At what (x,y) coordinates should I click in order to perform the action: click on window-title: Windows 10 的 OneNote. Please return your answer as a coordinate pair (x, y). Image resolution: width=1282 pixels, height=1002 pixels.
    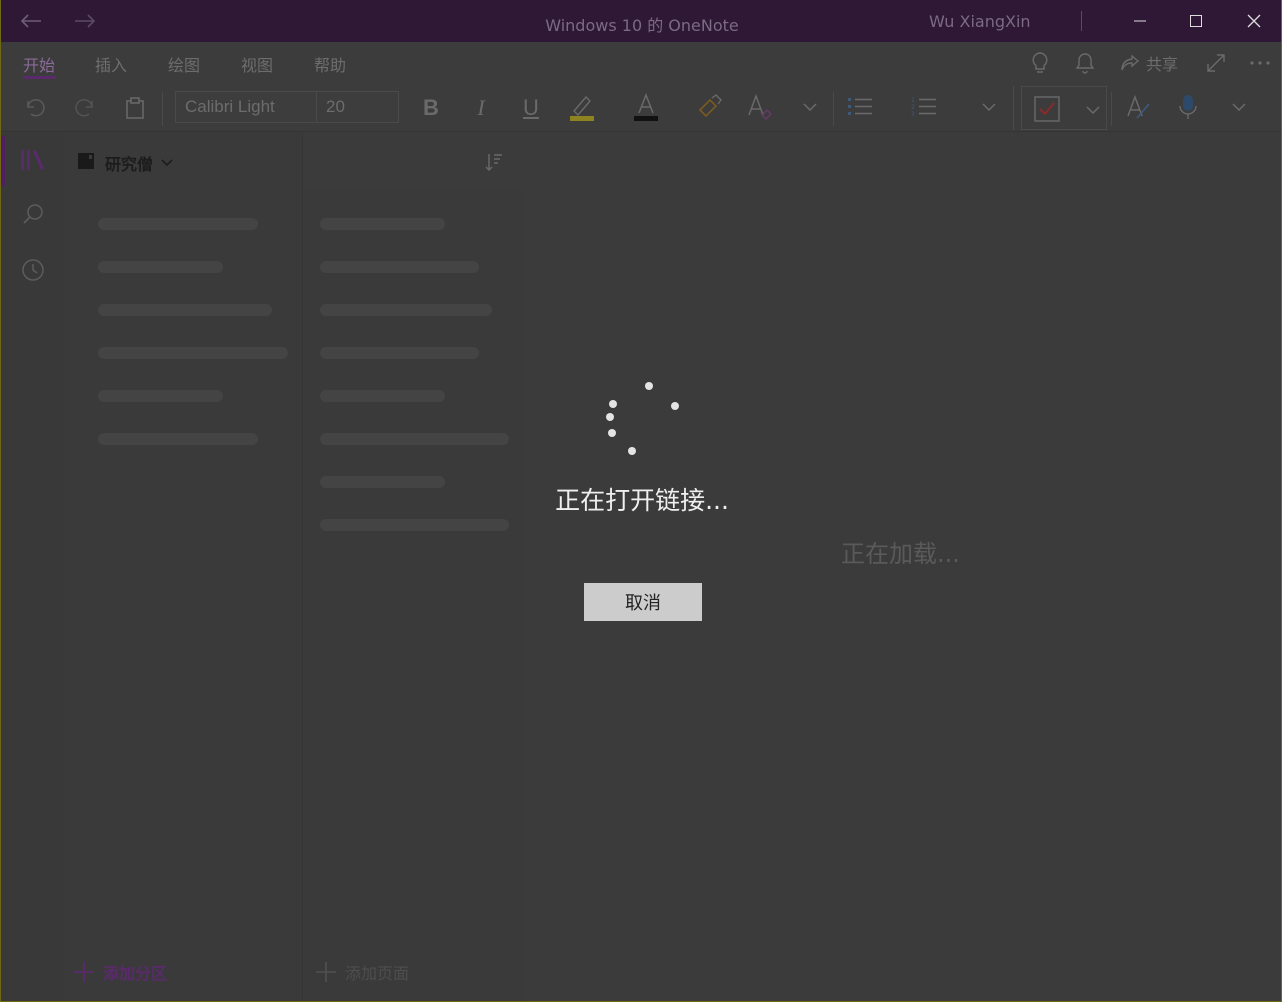
    Looking at the image, I should click on (642, 25).